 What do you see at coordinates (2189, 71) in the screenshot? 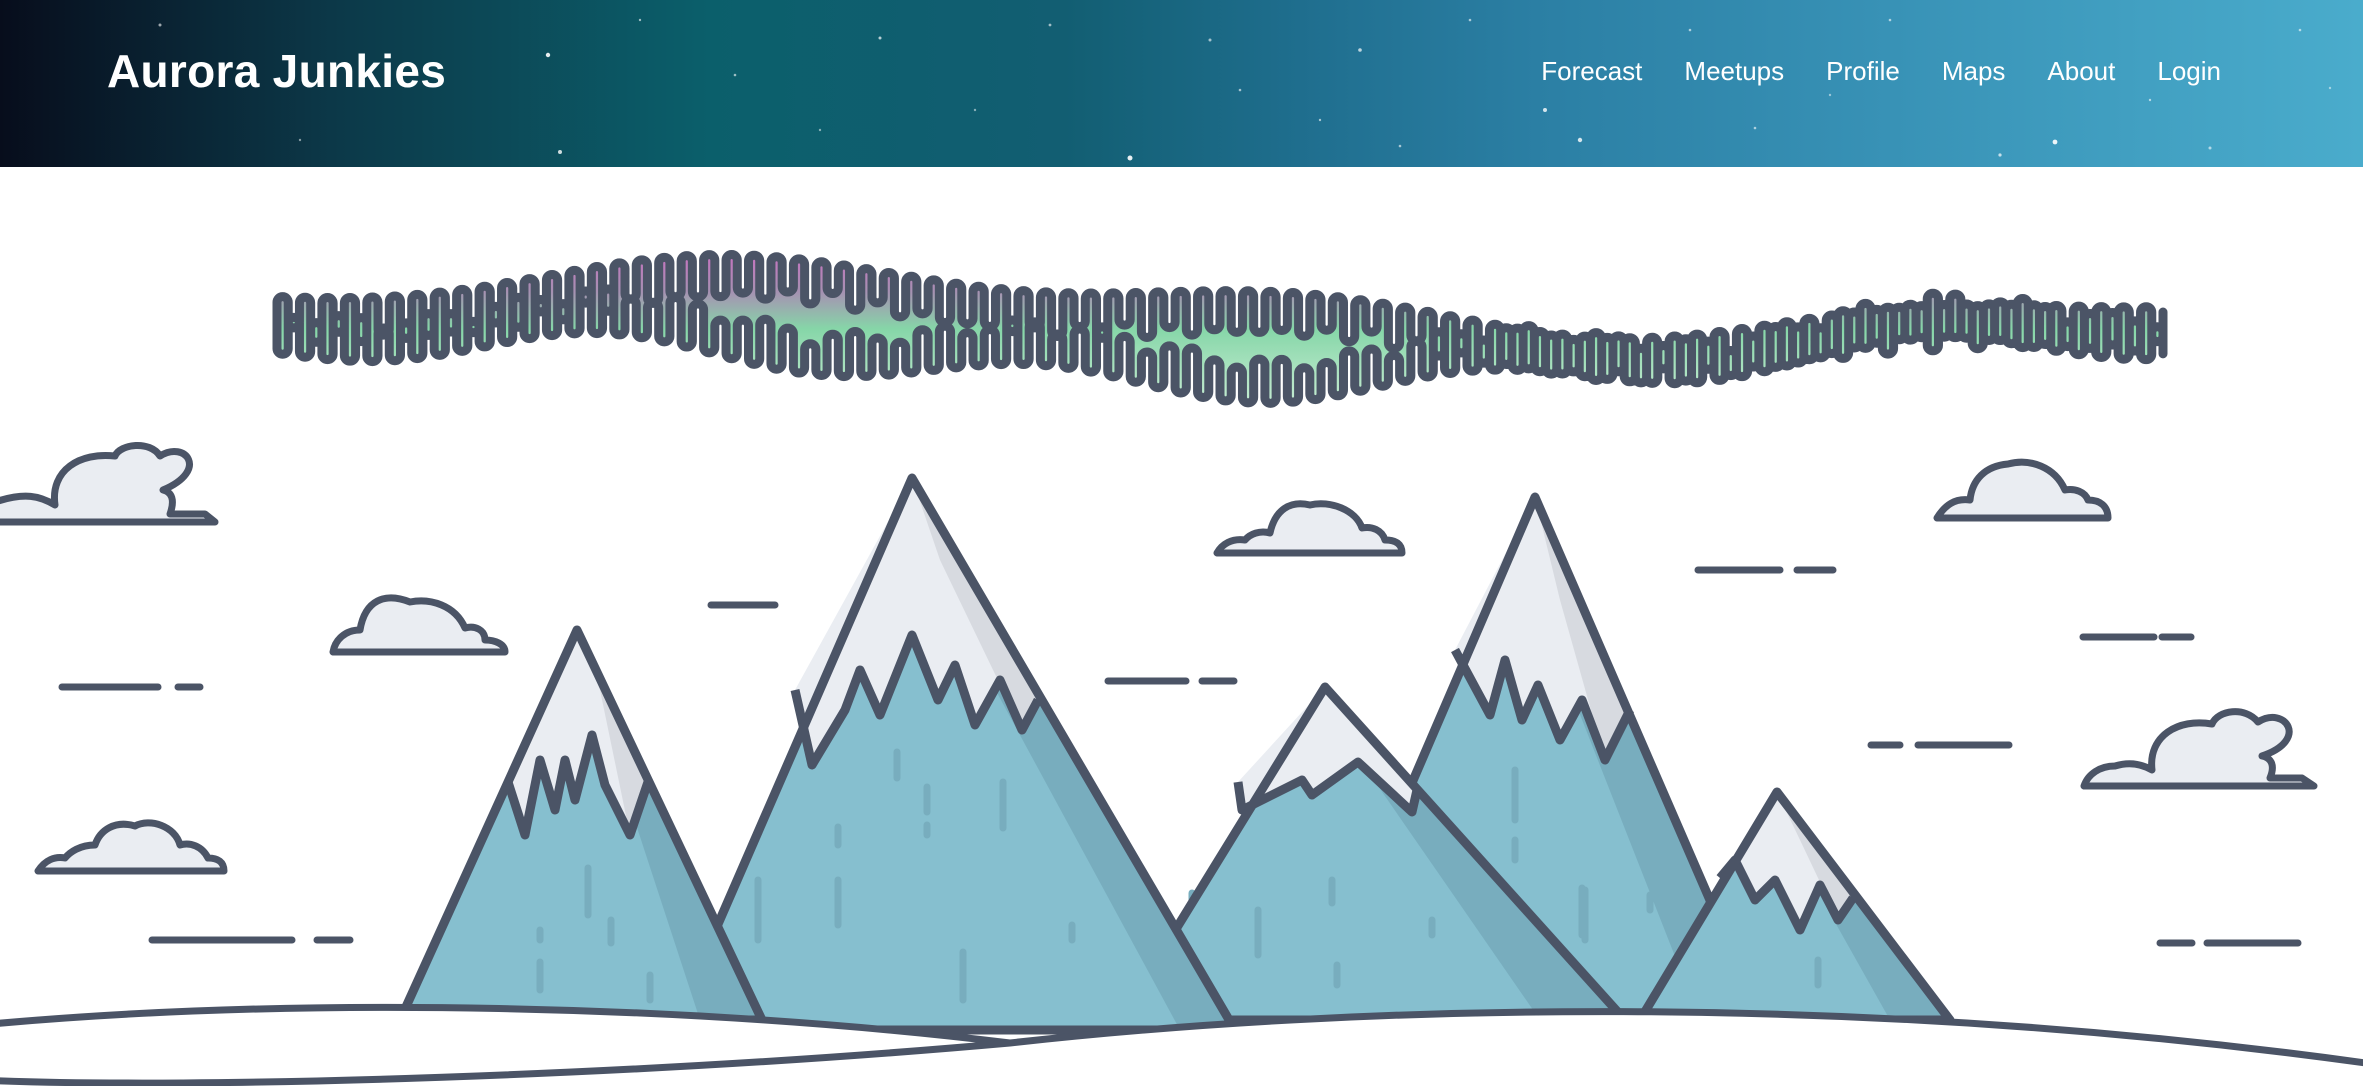
I see `nav-login: Login` at bounding box center [2189, 71].